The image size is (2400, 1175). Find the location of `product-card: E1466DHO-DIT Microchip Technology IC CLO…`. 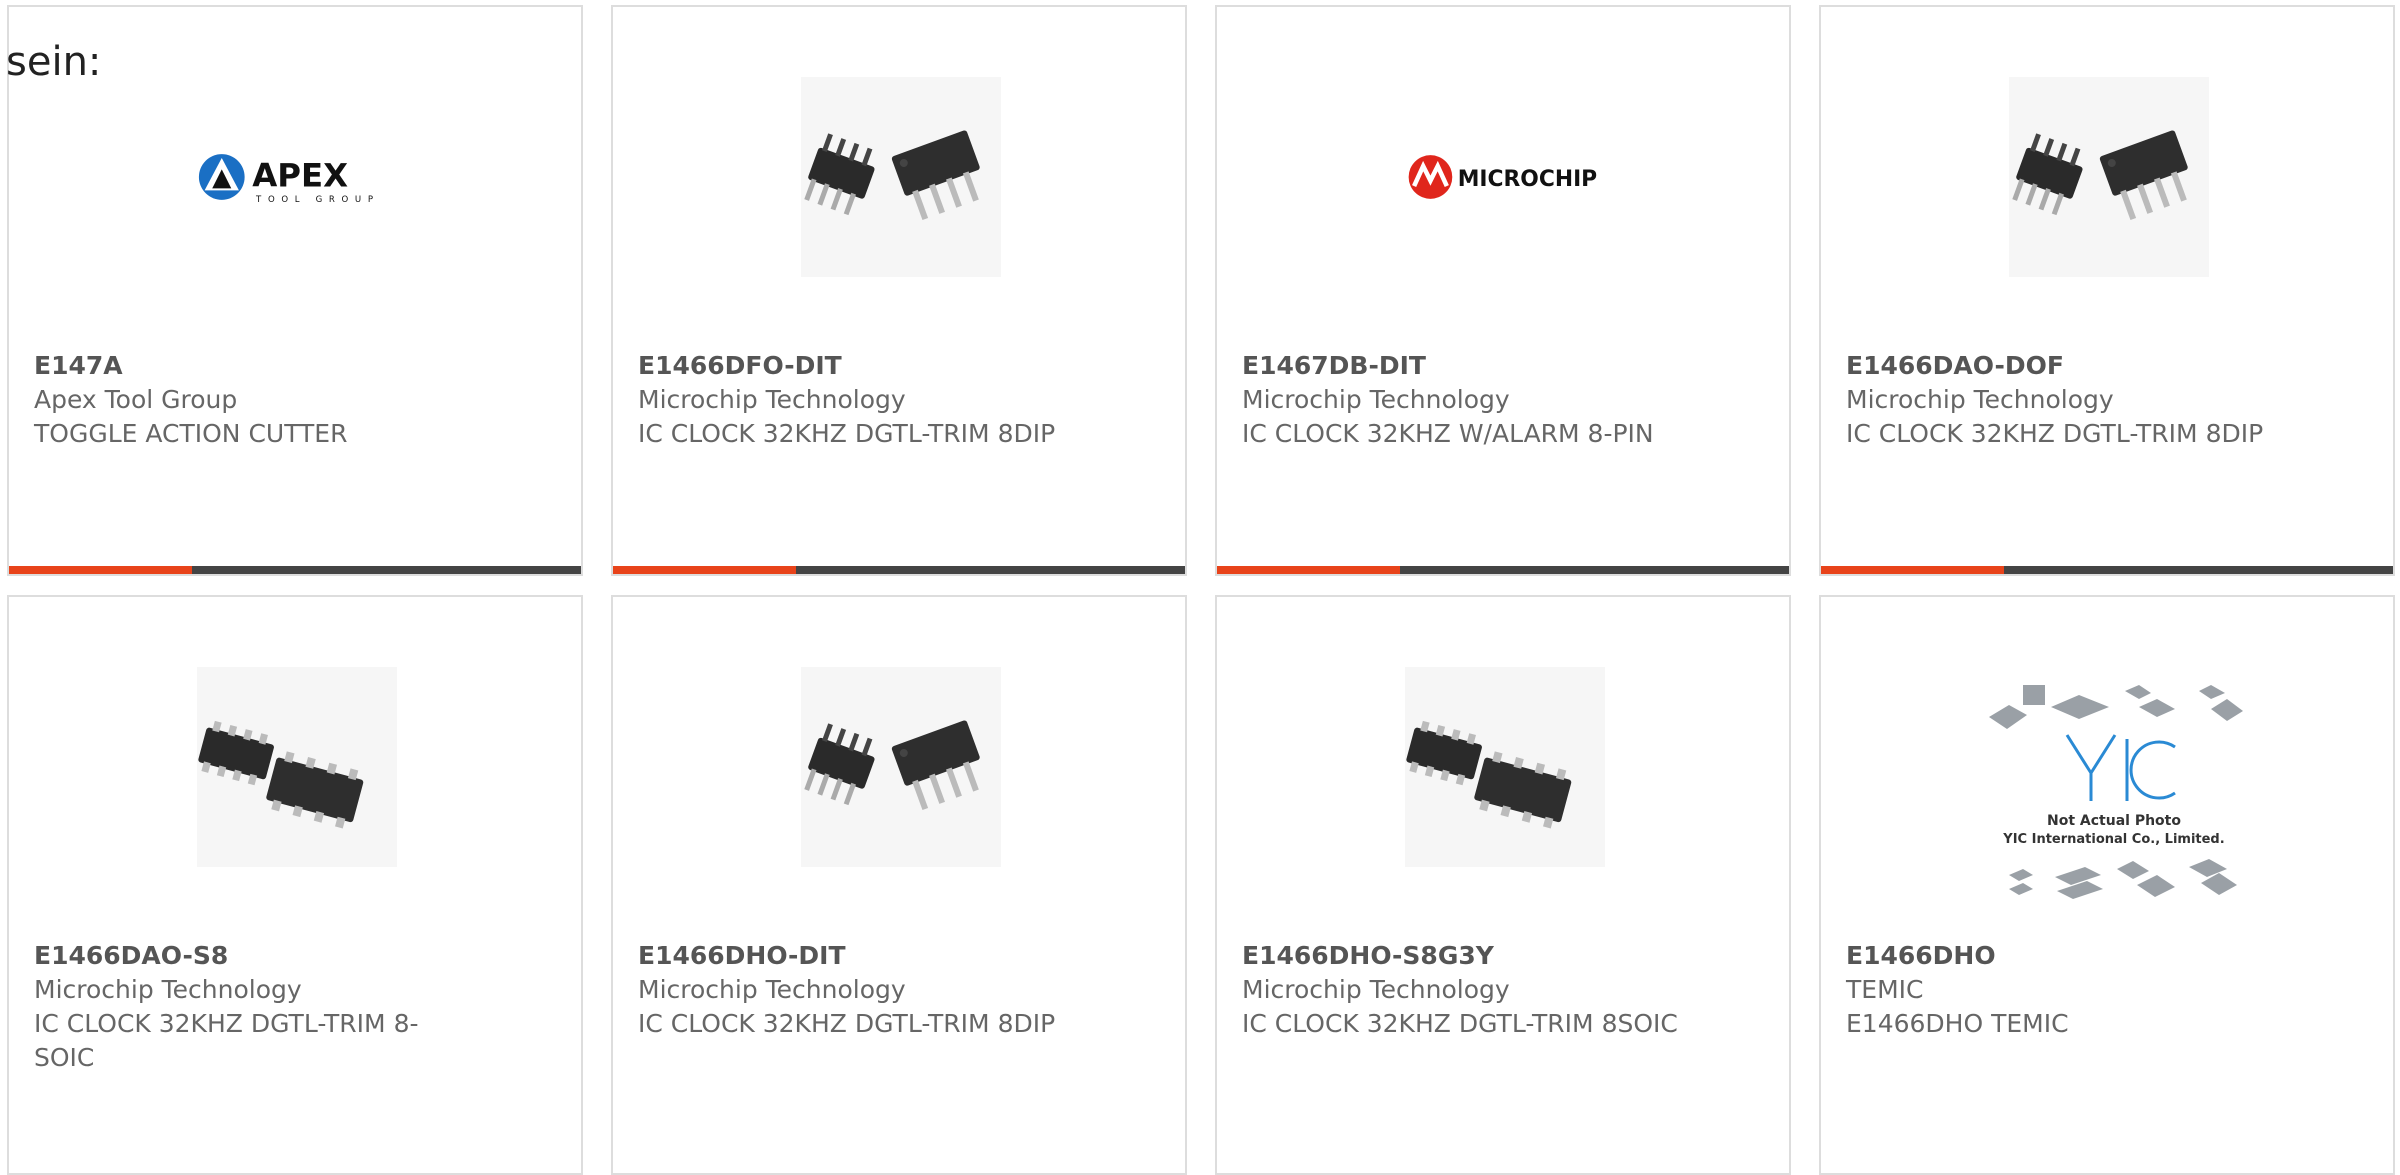

product-card: E1466DHO-DIT Microchip Technology IC CLO… is located at coordinates (899, 885).